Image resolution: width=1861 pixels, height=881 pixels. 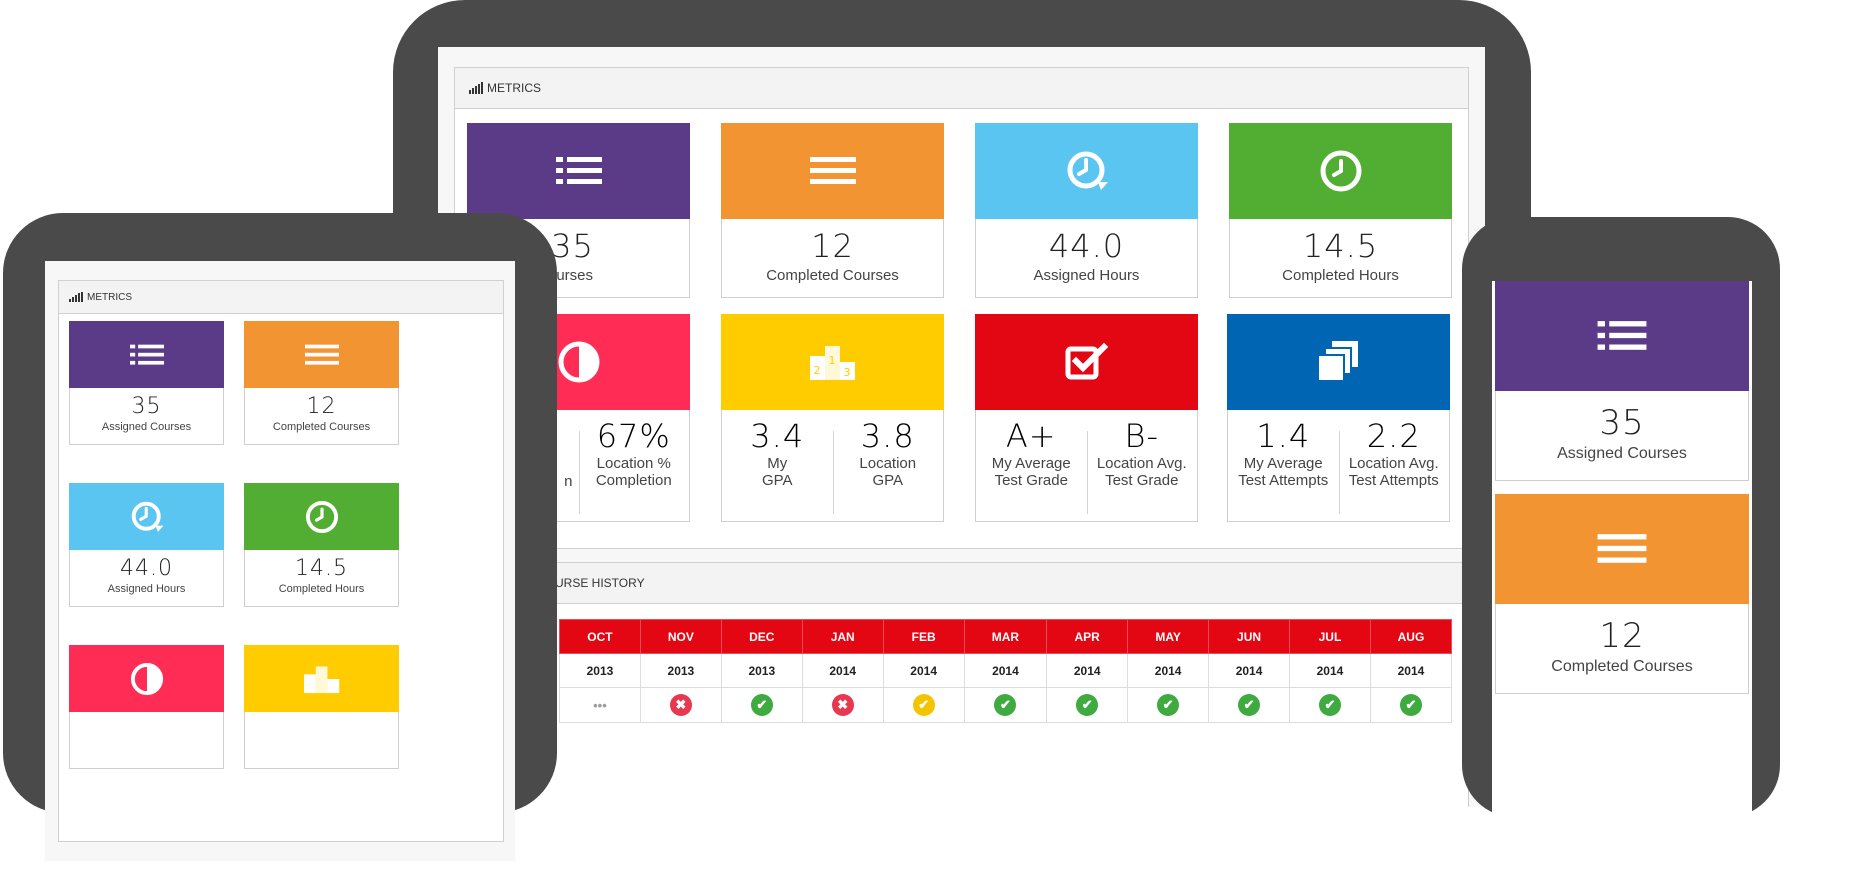 What do you see at coordinates (1031, 436) in the screenshot?
I see `metric-value: A+` at bounding box center [1031, 436].